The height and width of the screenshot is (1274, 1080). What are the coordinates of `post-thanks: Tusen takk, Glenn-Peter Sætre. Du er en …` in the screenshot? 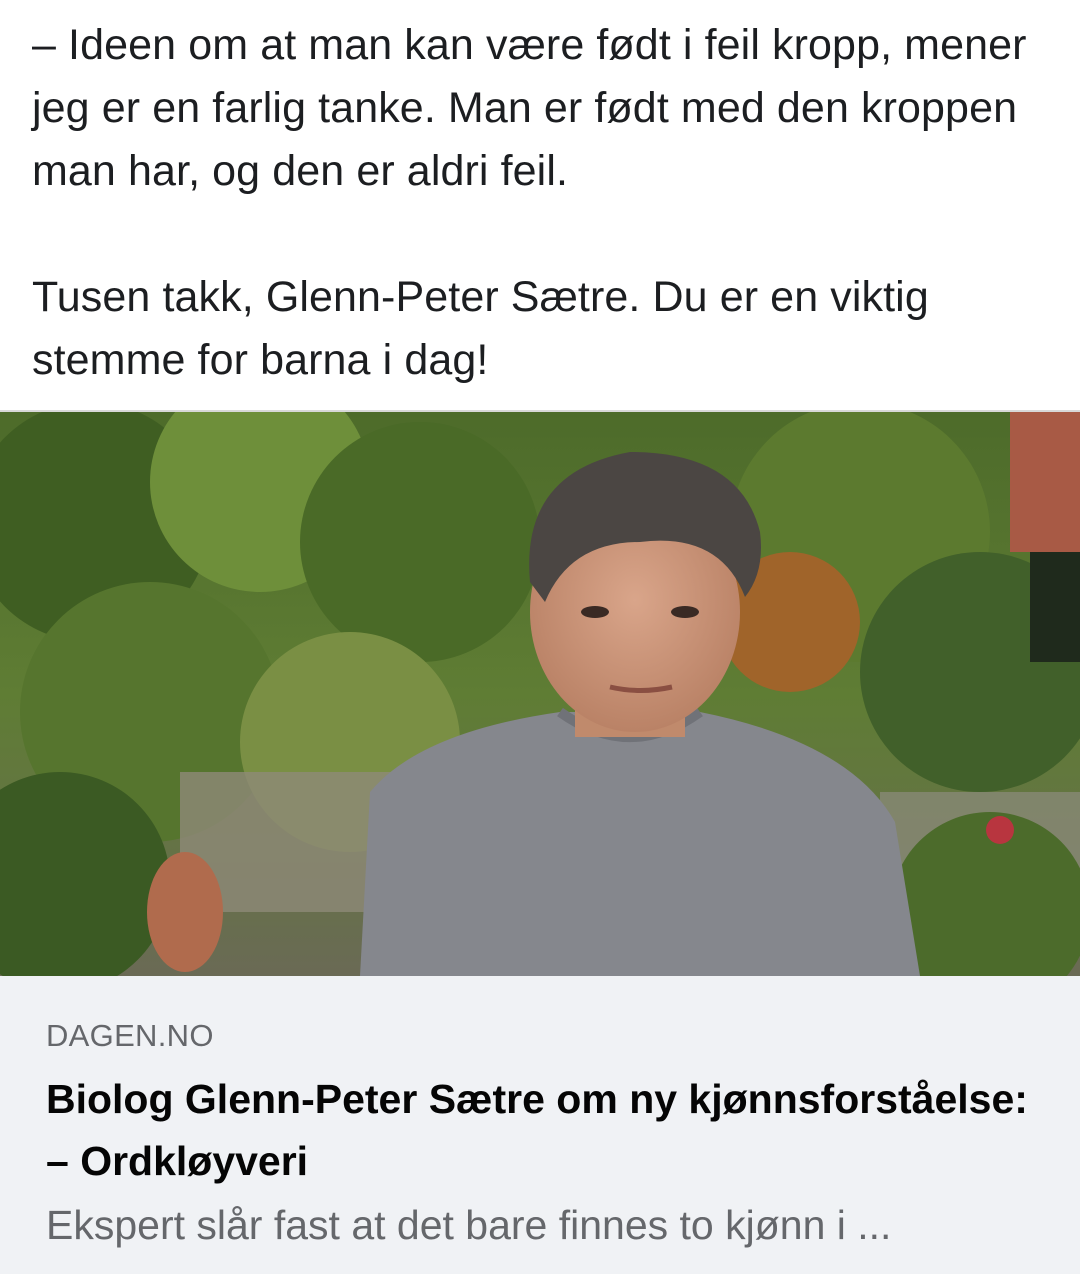 It's located at (480, 328).